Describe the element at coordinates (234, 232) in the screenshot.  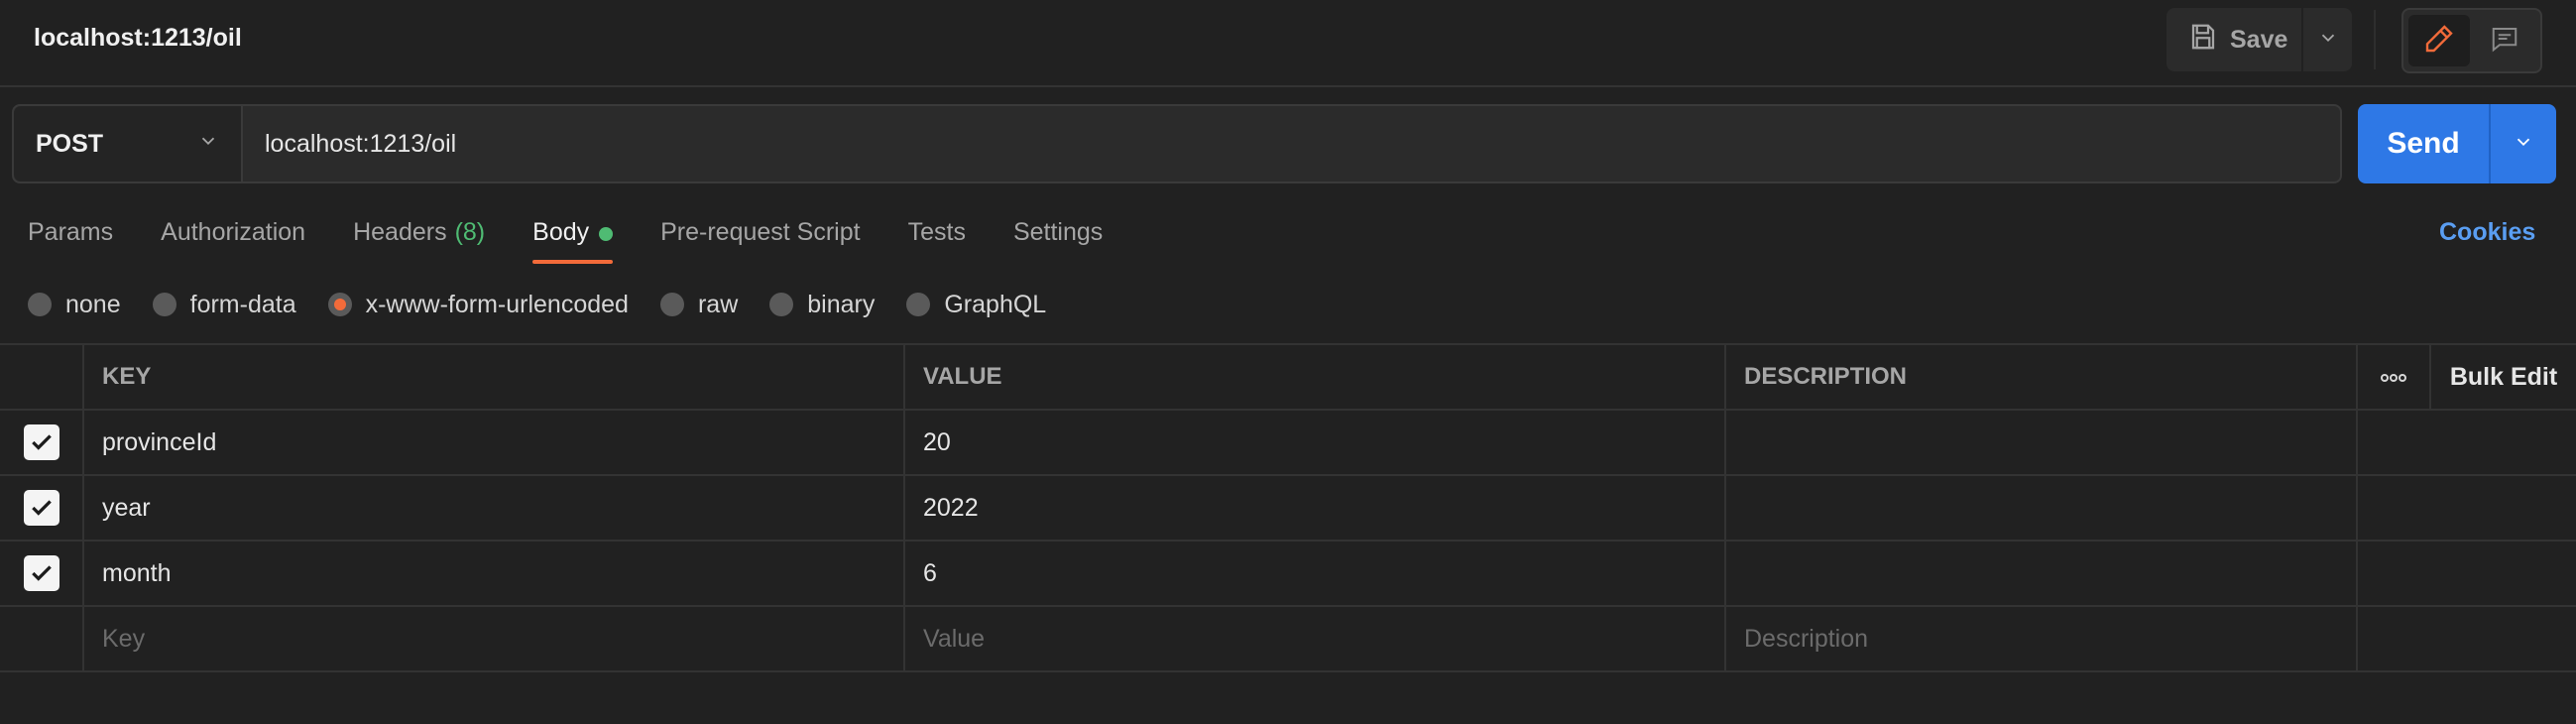
I see `tab-label: Authorization` at that location.